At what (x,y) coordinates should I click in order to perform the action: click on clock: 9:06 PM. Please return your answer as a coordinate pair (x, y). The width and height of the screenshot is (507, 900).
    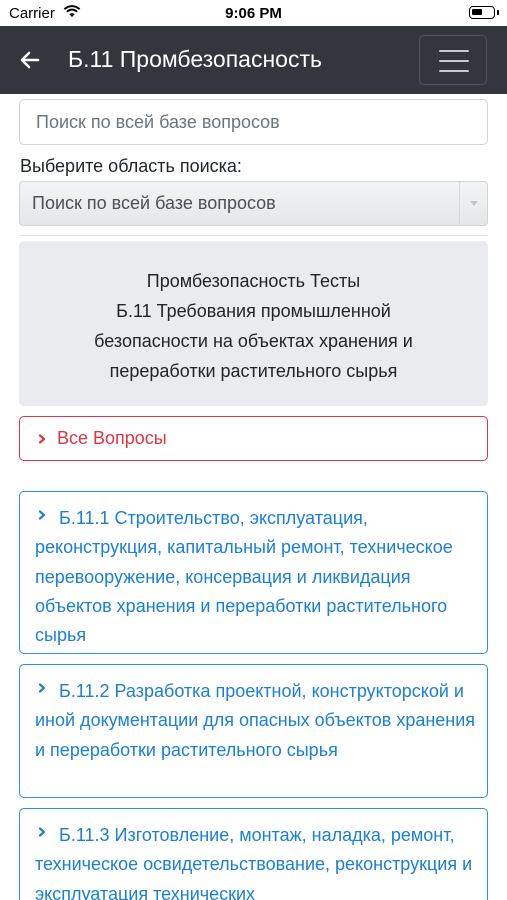
    Looking at the image, I should click on (253, 13).